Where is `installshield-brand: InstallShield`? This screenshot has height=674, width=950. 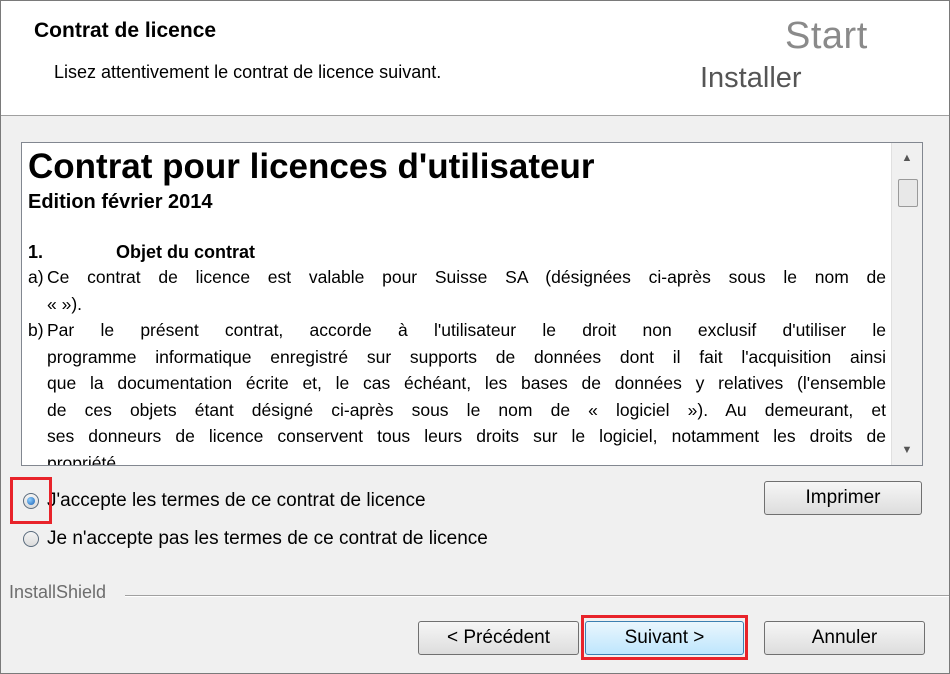
installshield-brand: InstallShield is located at coordinates (58, 592).